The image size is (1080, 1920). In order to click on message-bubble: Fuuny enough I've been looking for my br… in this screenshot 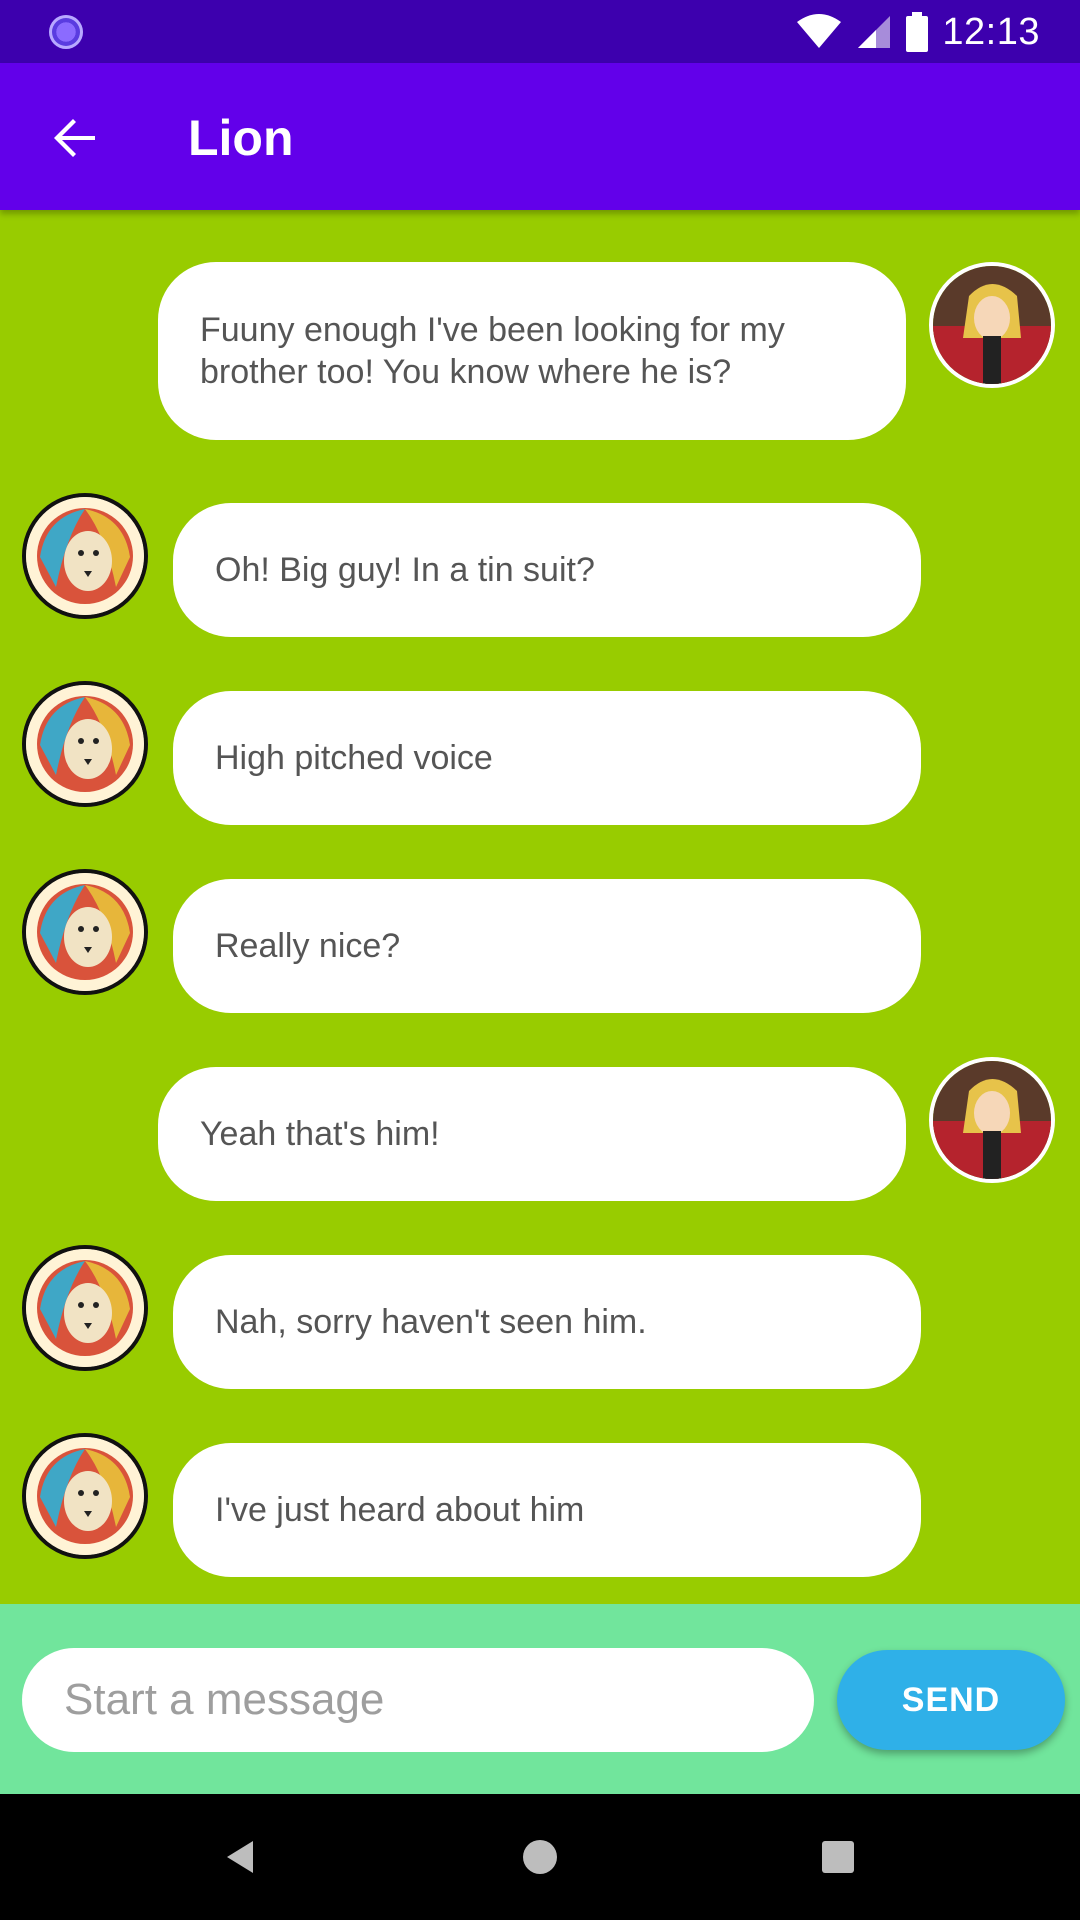, I will do `click(532, 351)`.